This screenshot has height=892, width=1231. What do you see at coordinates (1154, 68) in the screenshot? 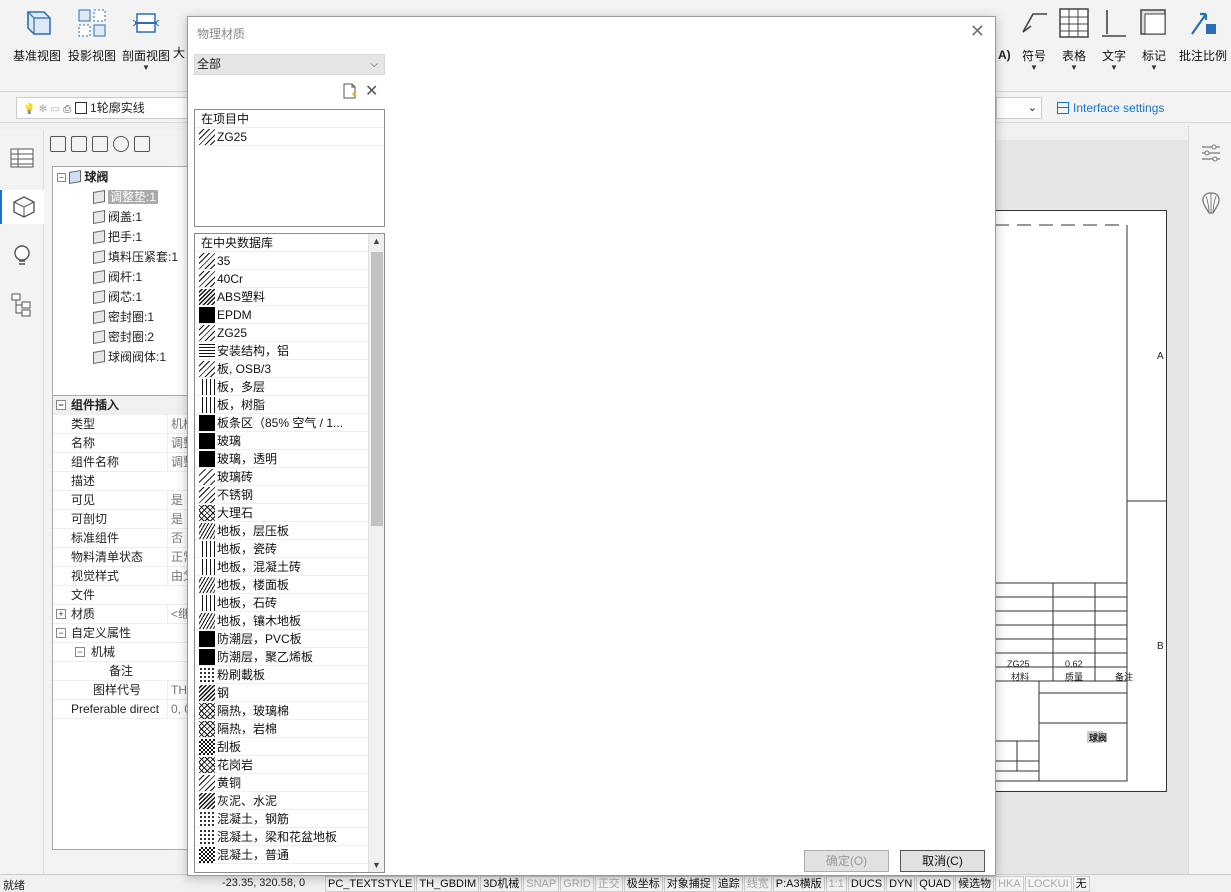
I see `mark-dropdown-icon: ▼` at bounding box center [1154, 68].